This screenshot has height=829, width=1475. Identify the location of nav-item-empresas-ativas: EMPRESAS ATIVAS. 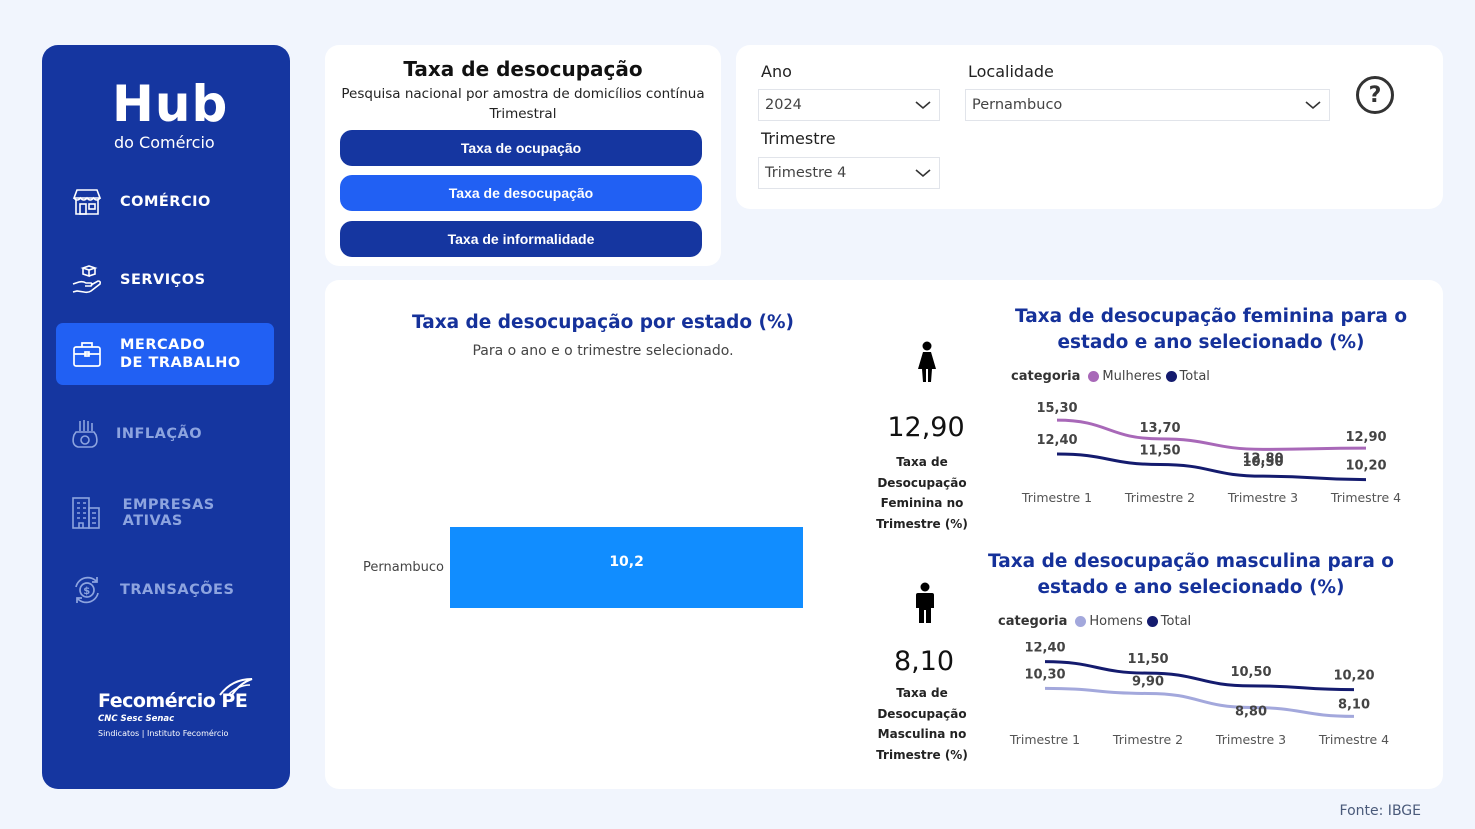
(165, 513).